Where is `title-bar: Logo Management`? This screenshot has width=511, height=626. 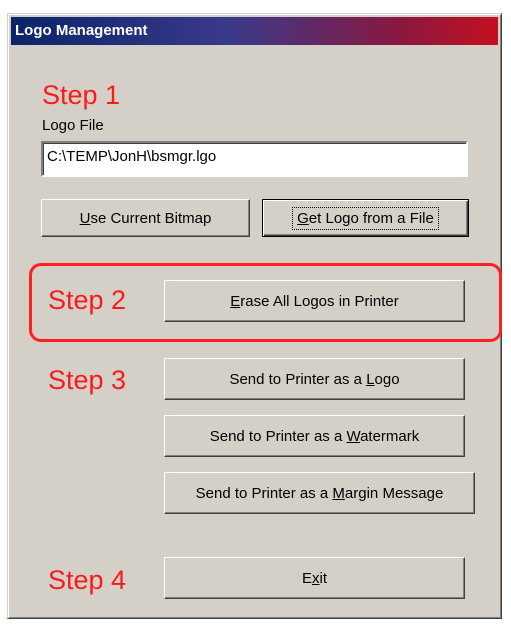
title-bar: Logo Management is located at coordinates (254, 31).